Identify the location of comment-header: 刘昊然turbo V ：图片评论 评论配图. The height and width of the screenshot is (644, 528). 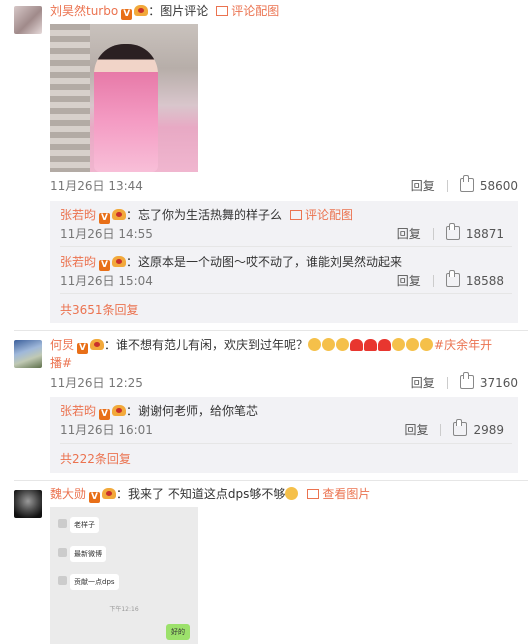
(165, 12).